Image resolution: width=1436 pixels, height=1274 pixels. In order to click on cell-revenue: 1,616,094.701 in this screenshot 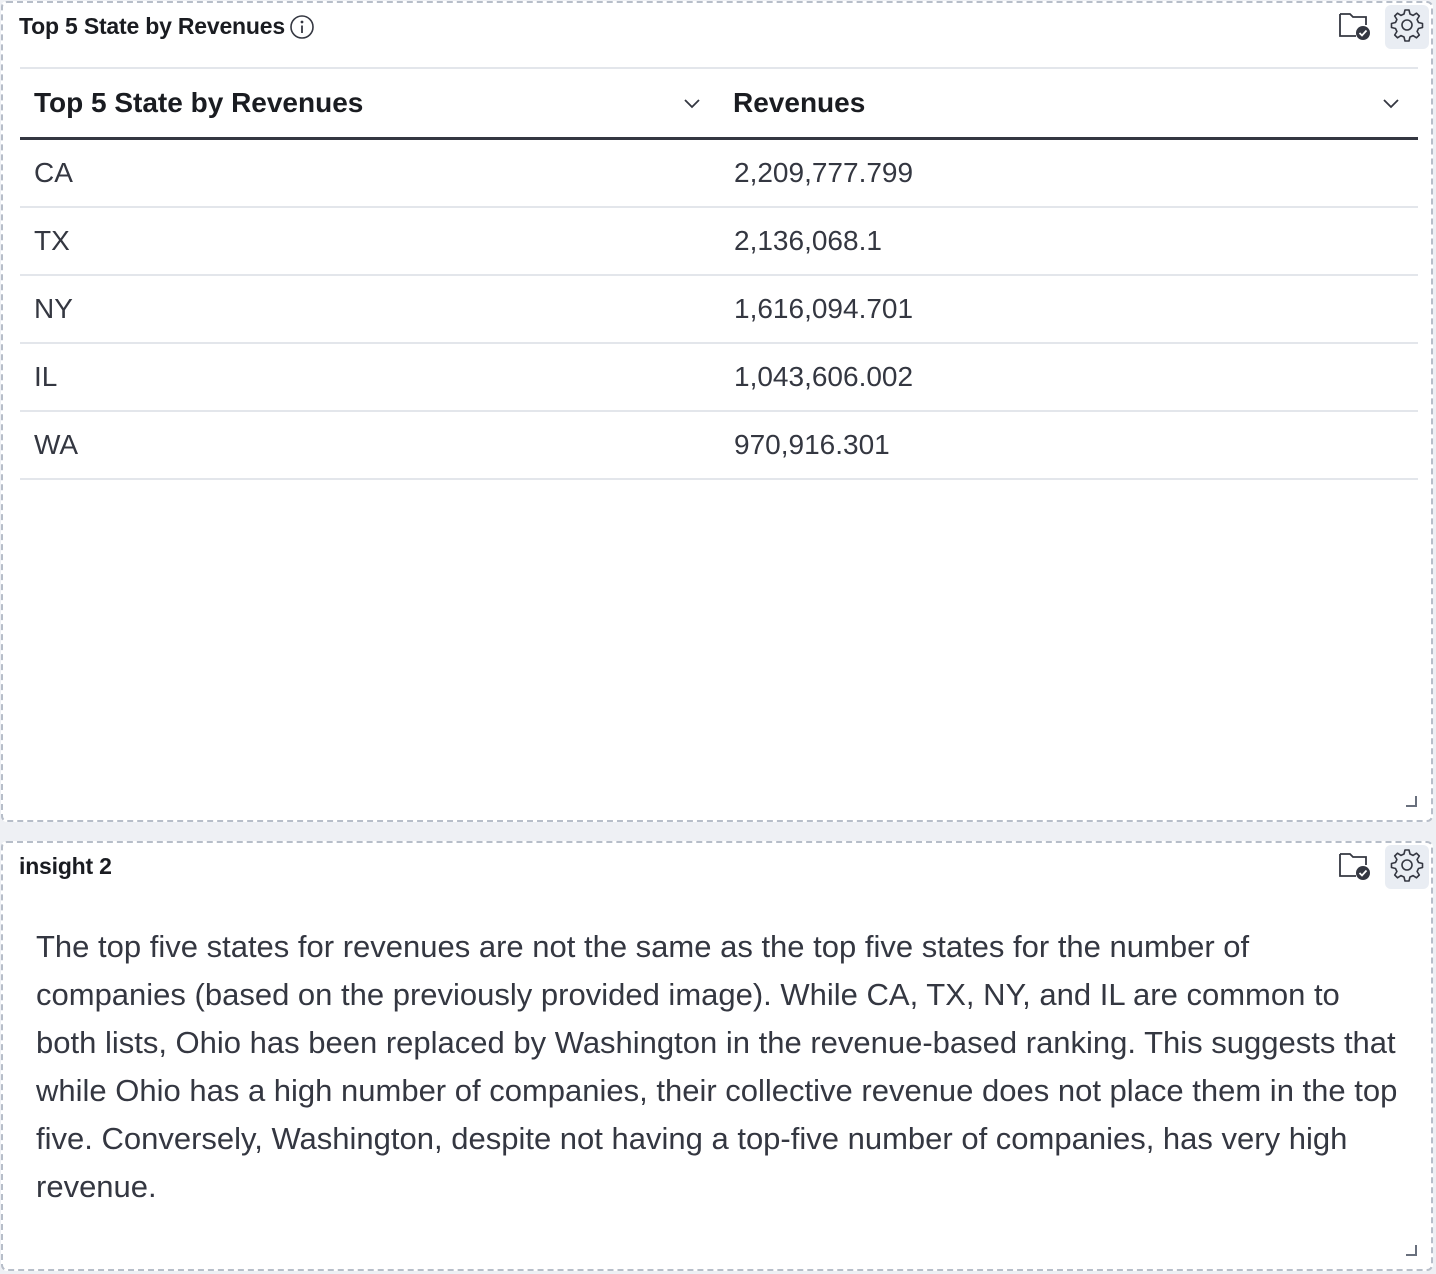, I will do `click(1068, 309)`.